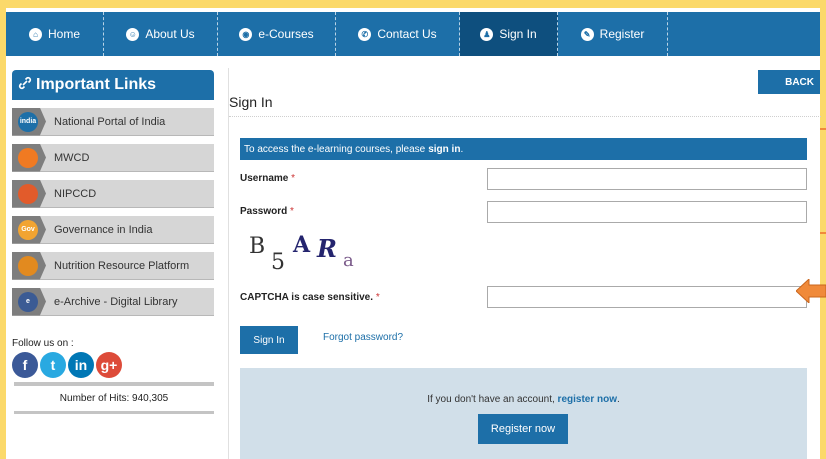 Image resolution: width=826 pixels, height=459 pixels. Describe the element at coordinates (312, 255) in the screenshot. I see `captcha-image: B 5 A R a` at that location.